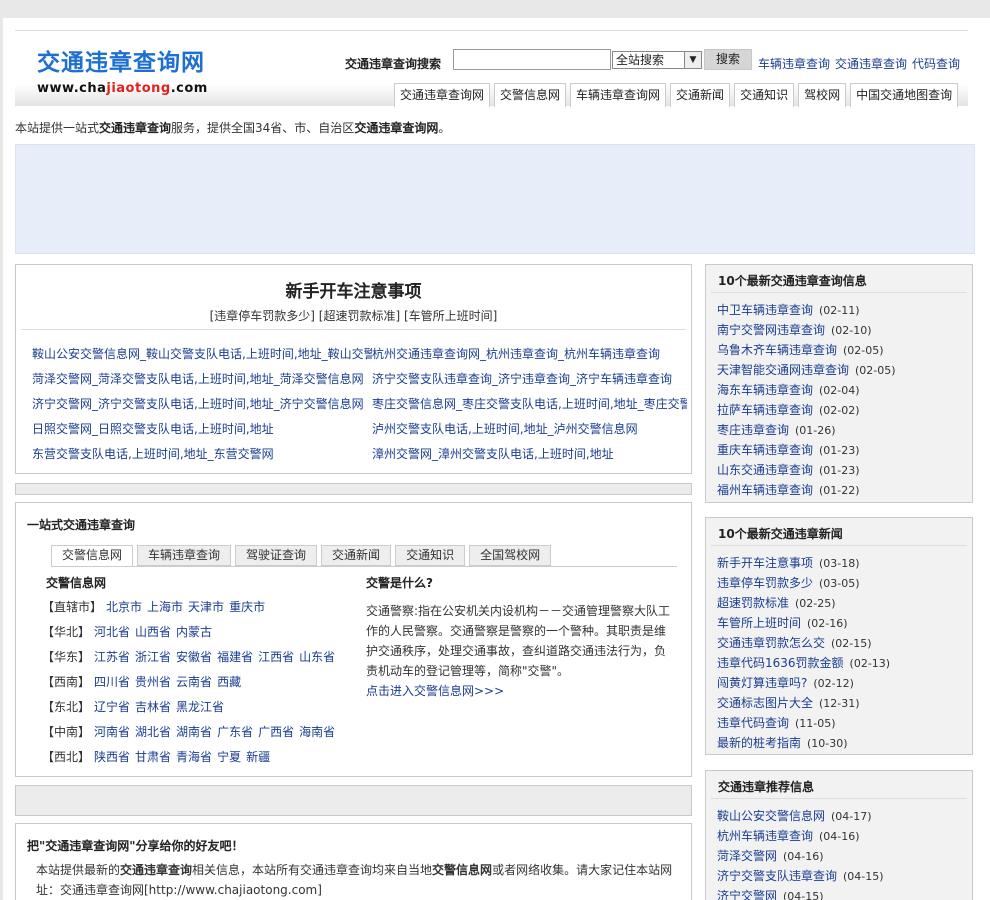  What do you see at coordinates (765, 836) in the screenshot?
I see `list-link: 杭州车辆违章查询` at bounding box center [765, 836].